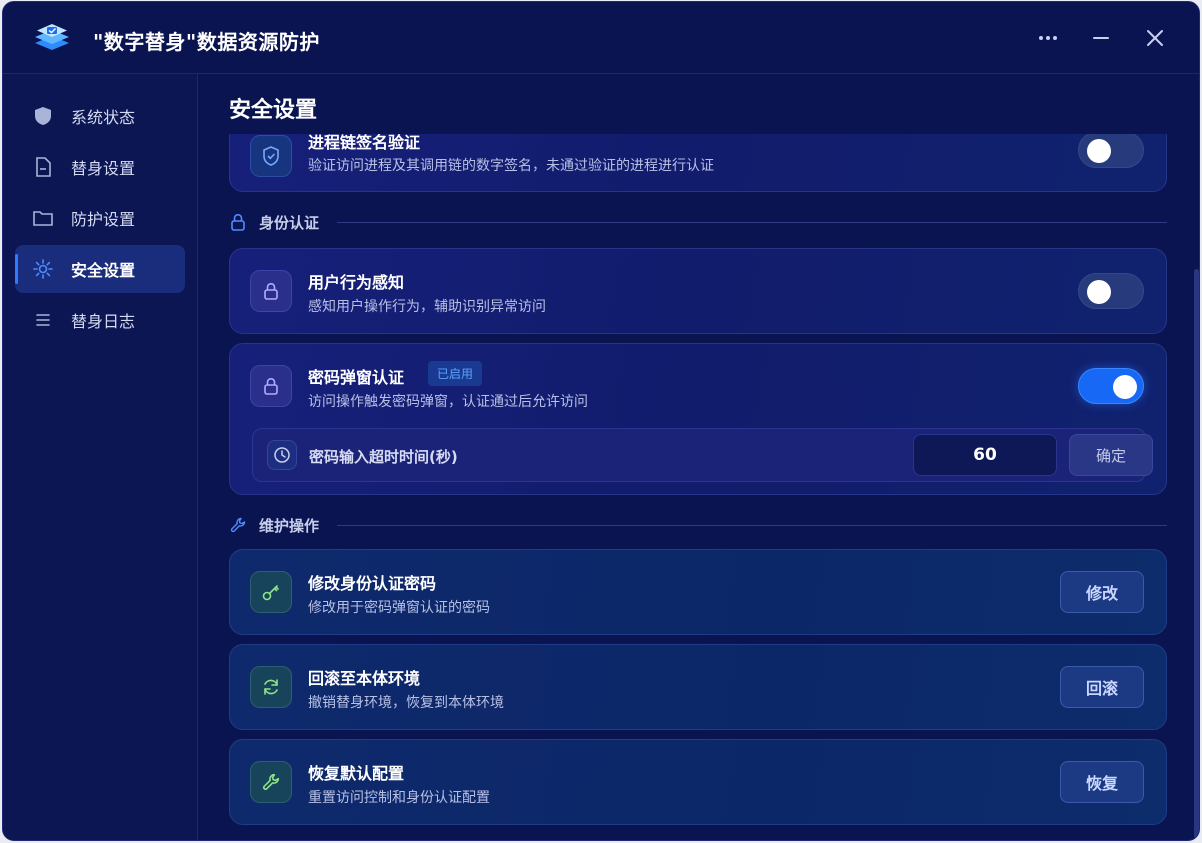 The image size is (1202, 843). Describe the element at coordinates (1102, 782) in the screenshot. I see `restore-button: 恢复` at that location.